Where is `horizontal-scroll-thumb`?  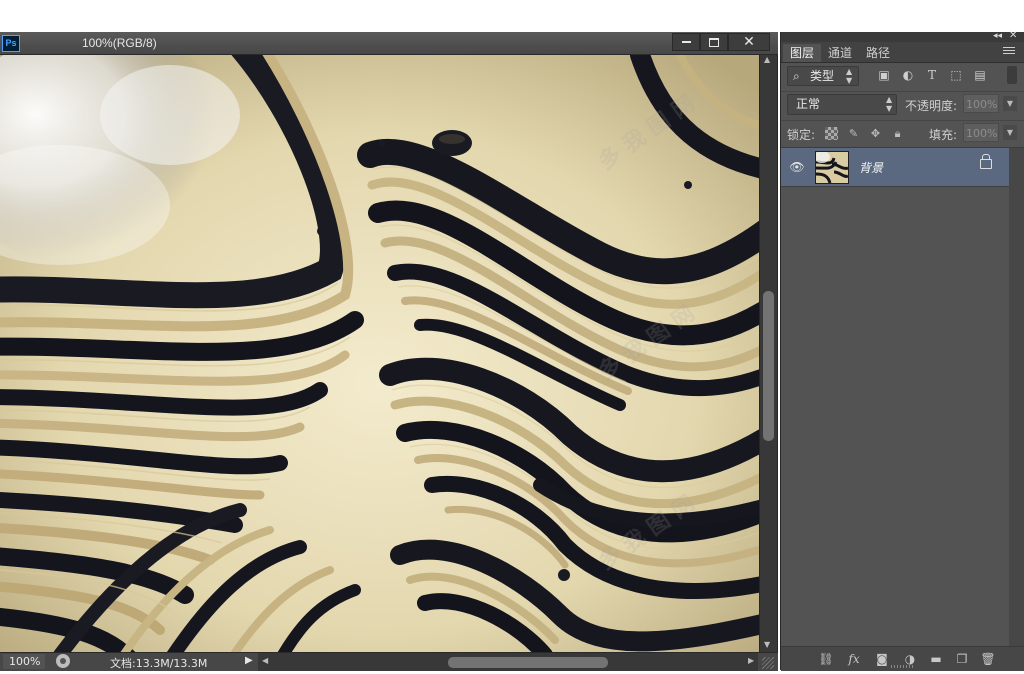
horizontal-scroll-thumb is located at coordinates (528, 662).